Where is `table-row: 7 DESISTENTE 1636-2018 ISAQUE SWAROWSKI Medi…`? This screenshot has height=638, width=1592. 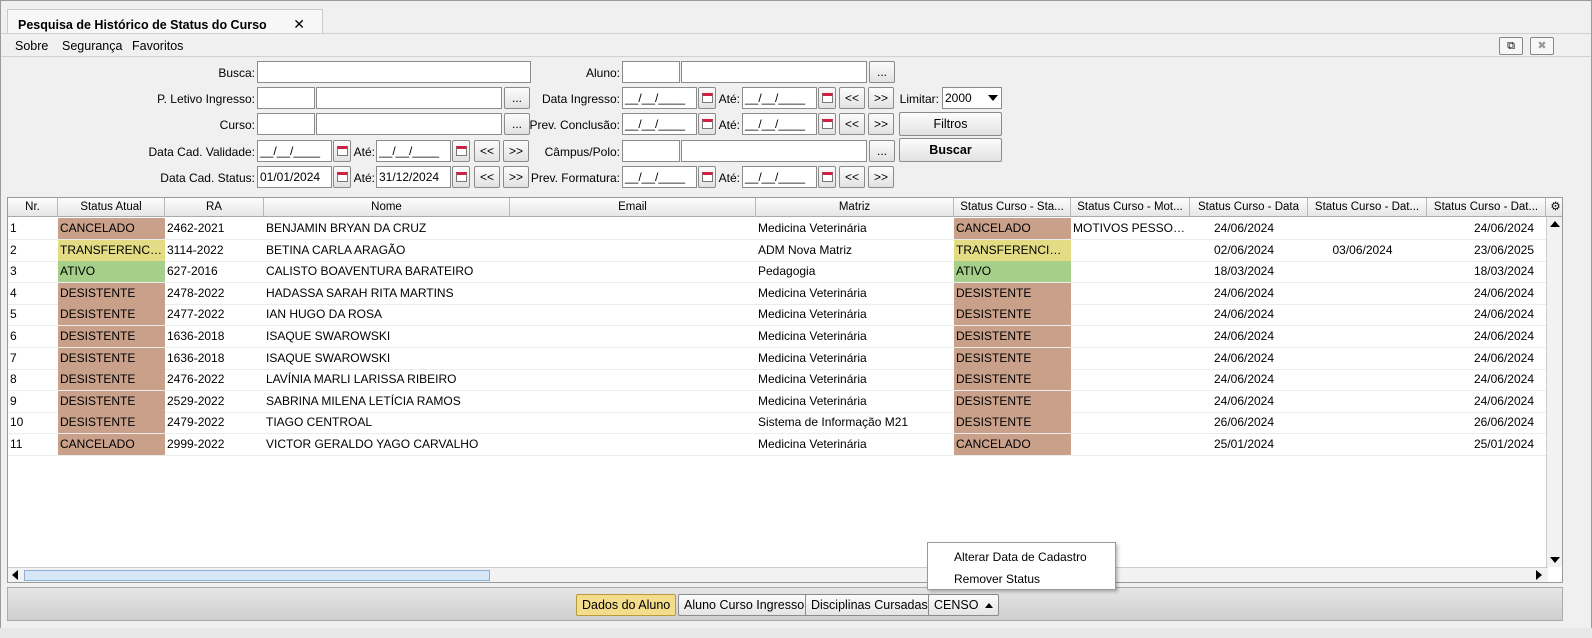
table-row: 7 DESISTENTE 1636-2018 ISAQUE SWAROWSKI Medi… is located at coordinates (777, 358).